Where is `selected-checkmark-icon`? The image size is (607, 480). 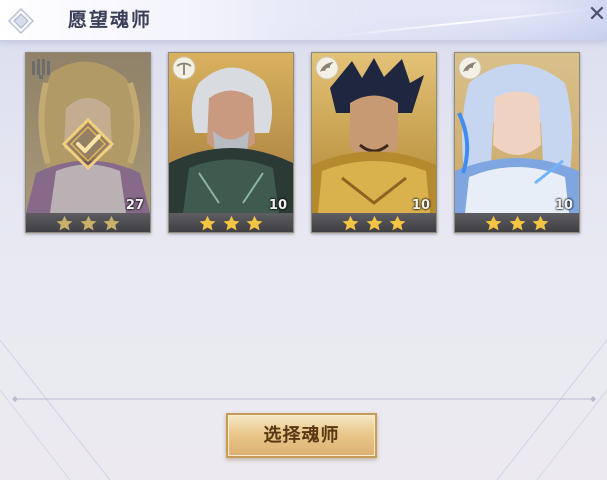 selected-checkmark-icon is located at coordinates (88, 144).